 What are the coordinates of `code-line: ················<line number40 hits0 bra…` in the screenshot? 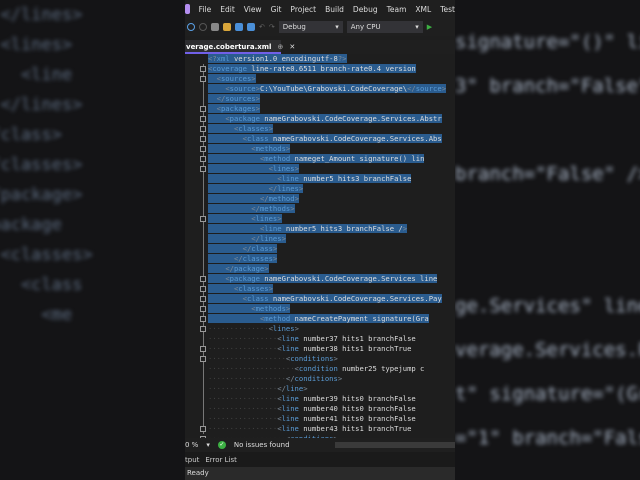 It's located at (327, 409).